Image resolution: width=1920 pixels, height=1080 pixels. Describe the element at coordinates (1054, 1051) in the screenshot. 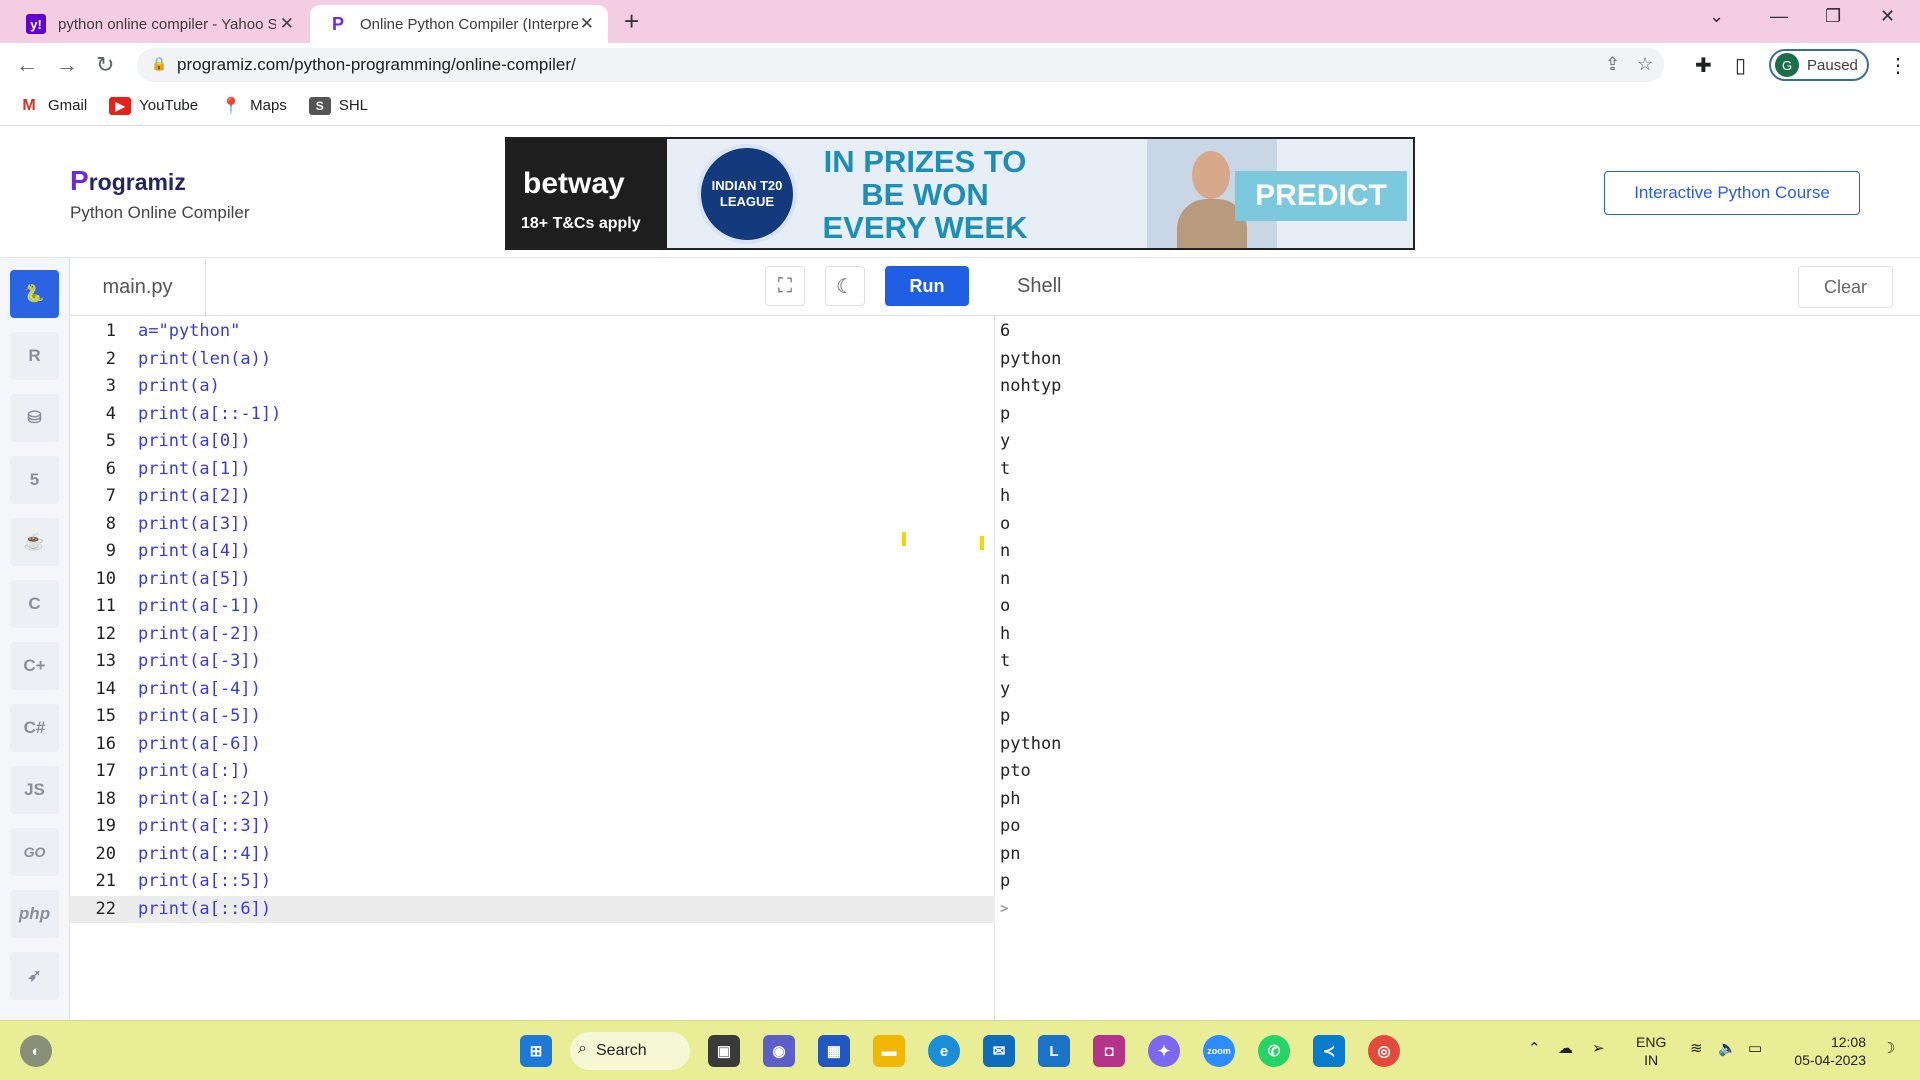

I see `l-app-icon: L` at that location.